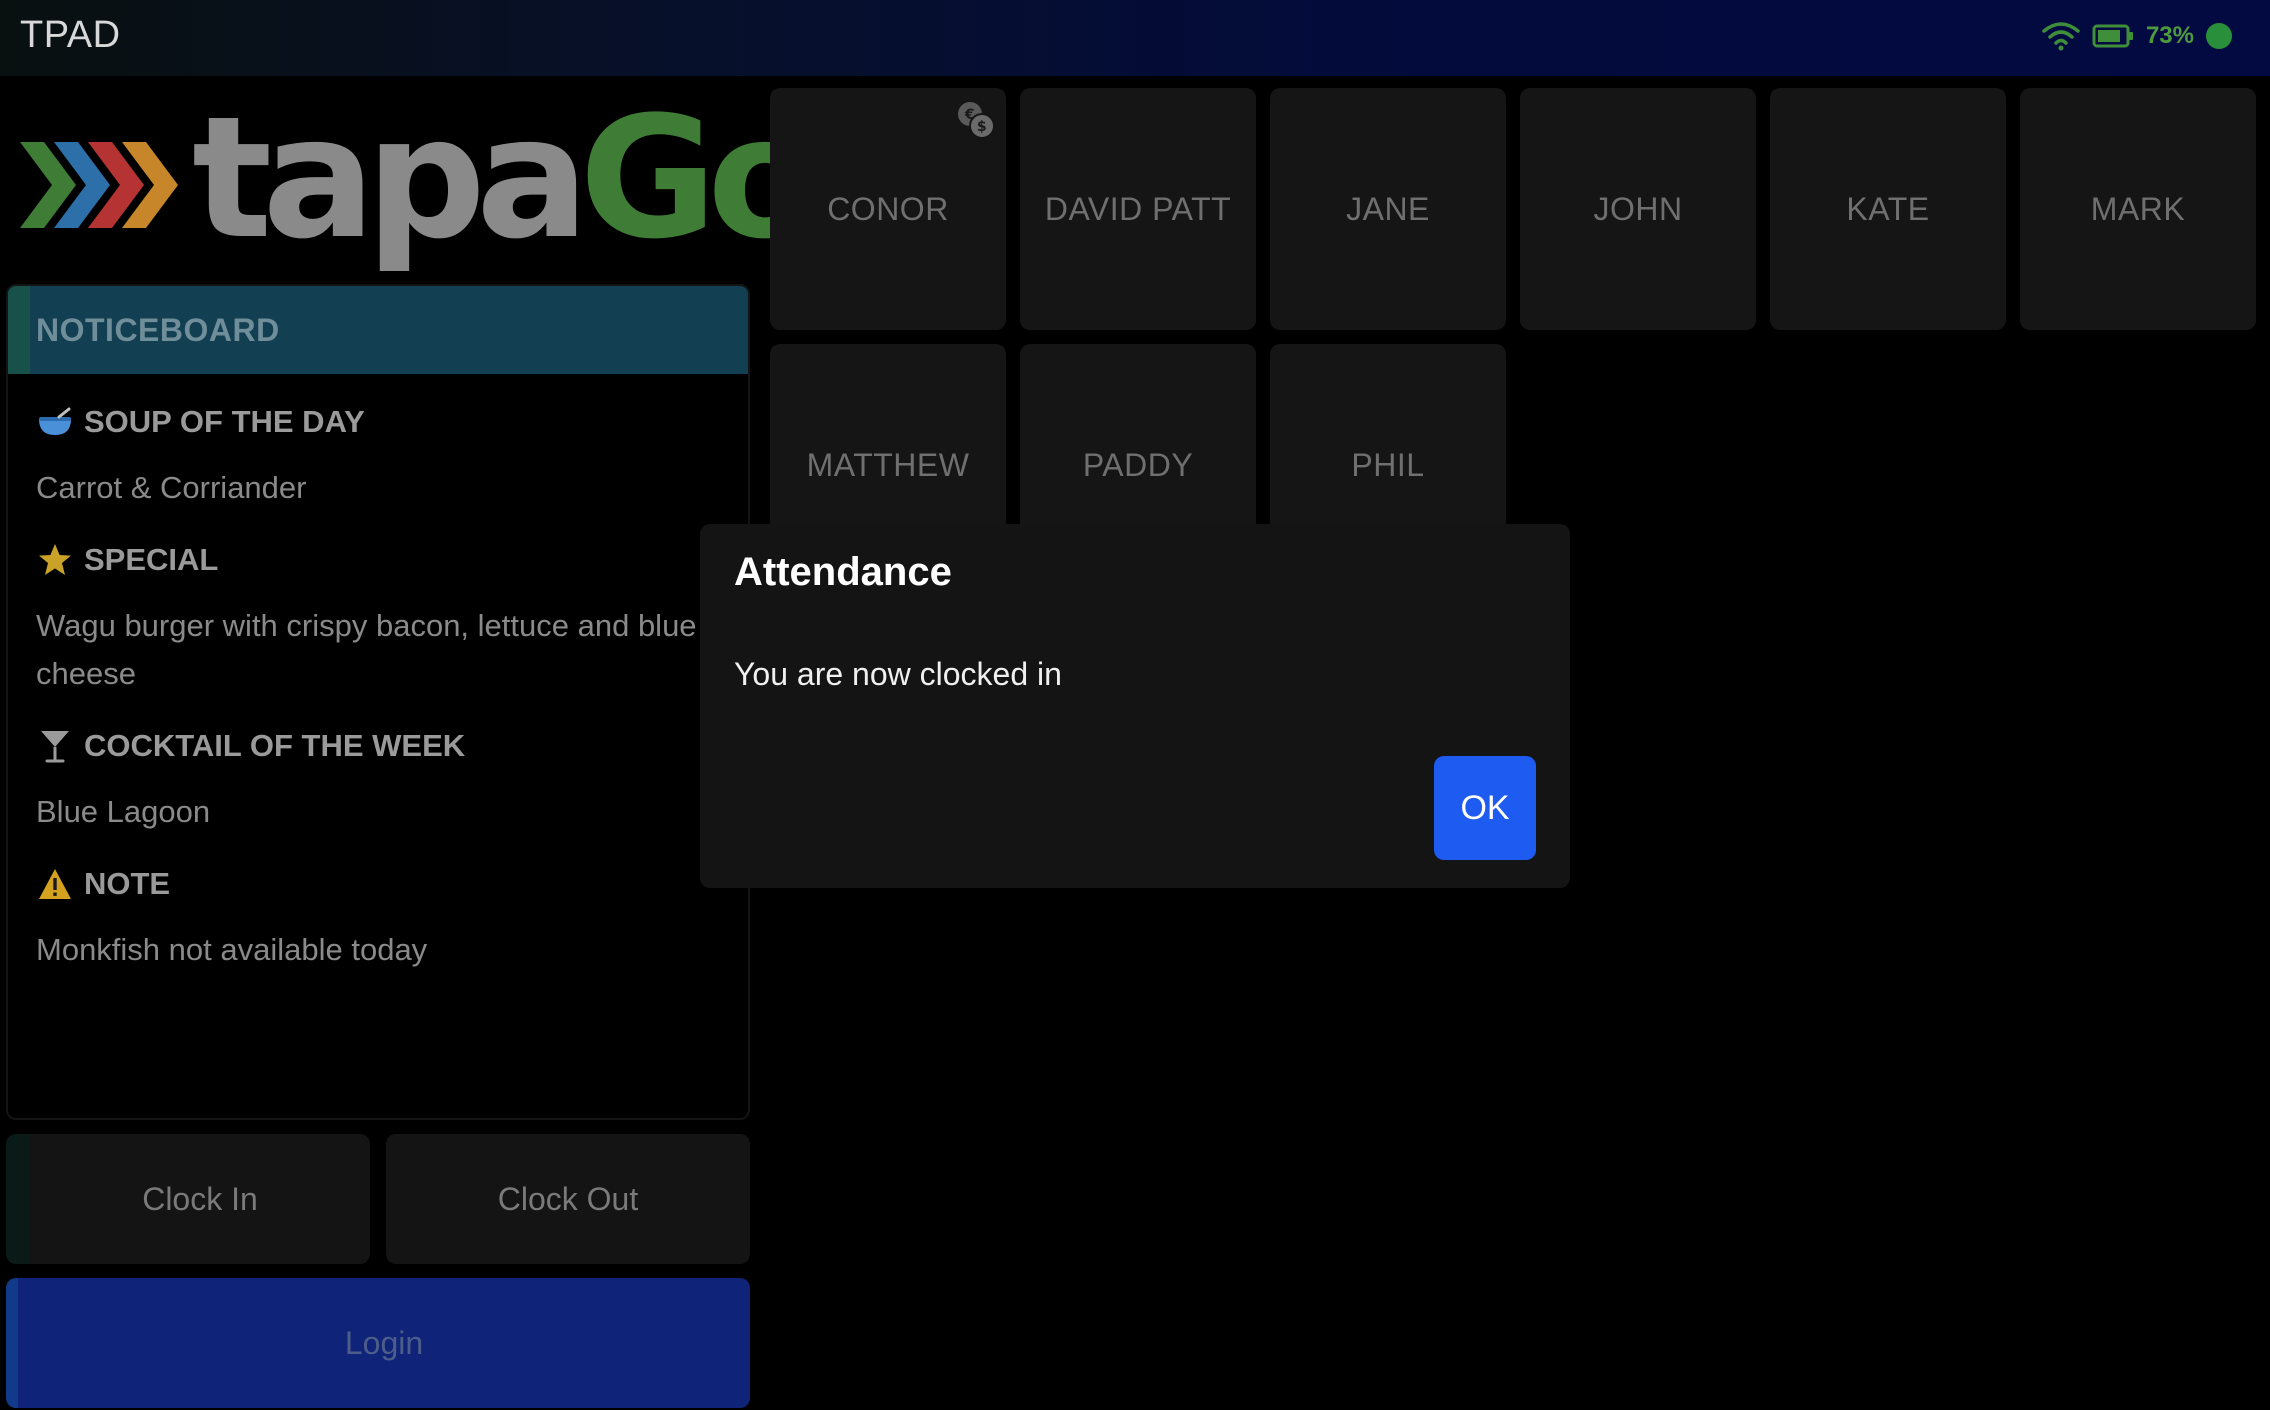 The width and height of the screenshot is (2270, 1410). I want to click on staff-name: MARK, so click(2138, 208).